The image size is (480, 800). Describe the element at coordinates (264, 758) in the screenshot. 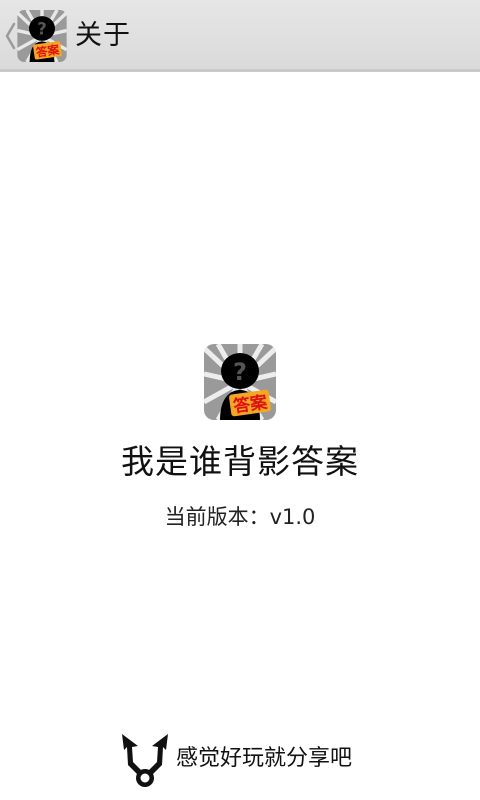

I see `share-label: 感觉好玩就分享吧` at that location.